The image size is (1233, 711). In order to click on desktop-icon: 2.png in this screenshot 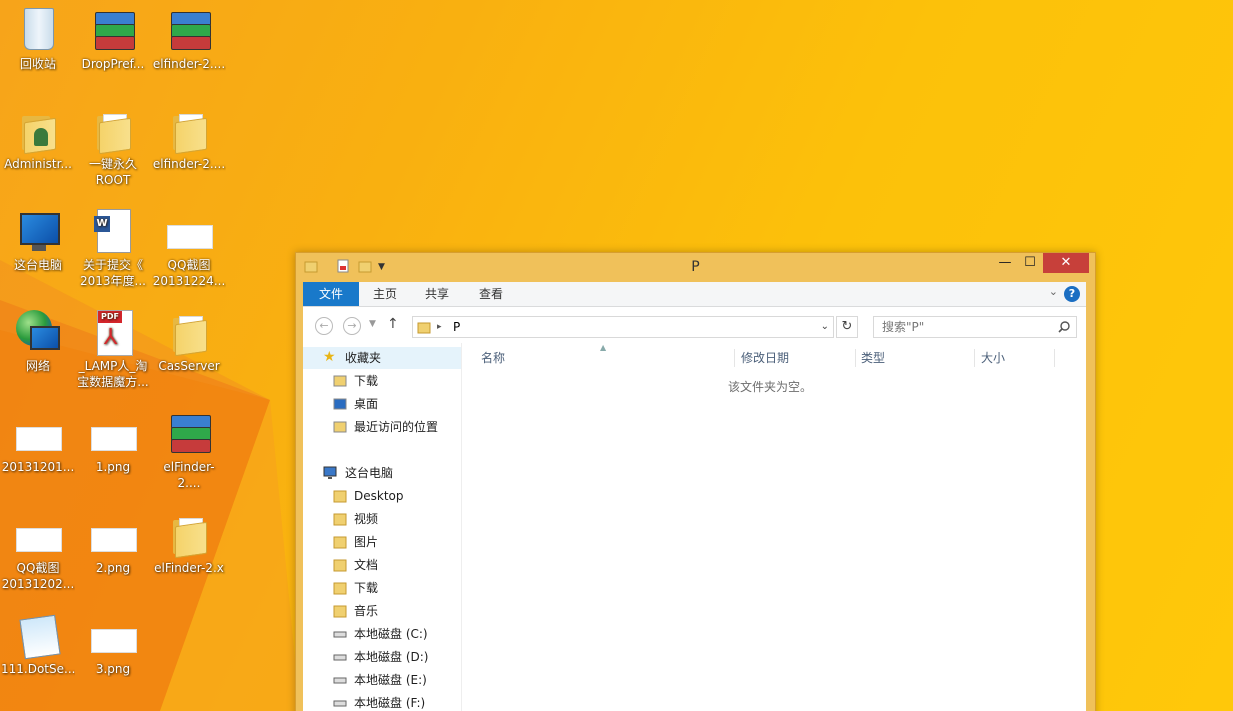, I will do `click(113, 543)`.